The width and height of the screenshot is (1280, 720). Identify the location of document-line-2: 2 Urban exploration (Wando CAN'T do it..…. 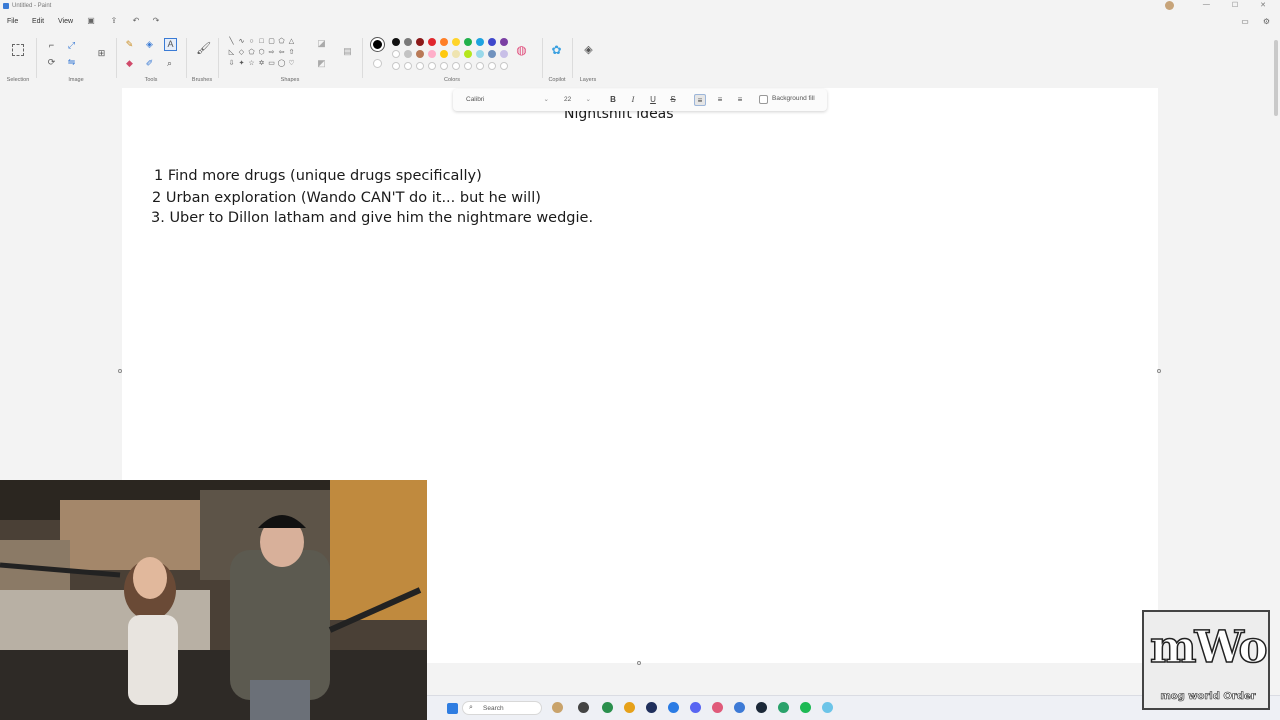
(346, 198).